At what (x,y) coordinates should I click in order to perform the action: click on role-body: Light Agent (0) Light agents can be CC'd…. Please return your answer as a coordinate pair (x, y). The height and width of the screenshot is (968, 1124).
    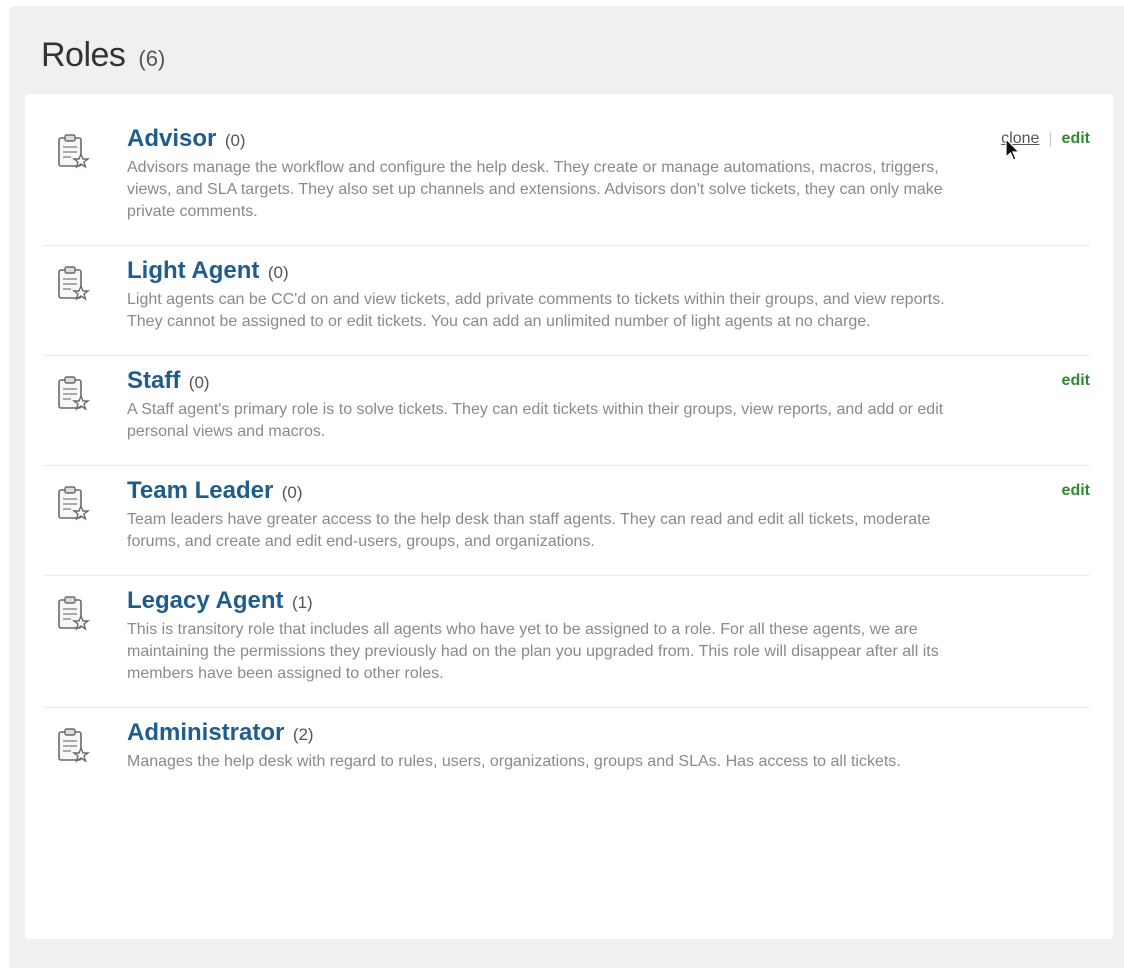
    Looking at the image, I should click on (542, 294).